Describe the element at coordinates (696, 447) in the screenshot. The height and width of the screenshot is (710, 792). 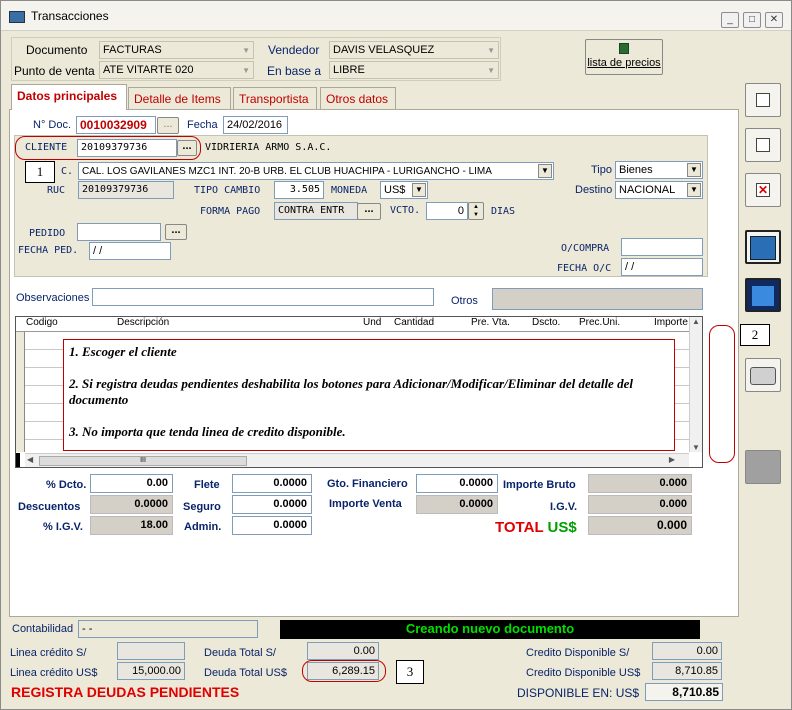
I see `scroll-down-icon: ▼` at that location.